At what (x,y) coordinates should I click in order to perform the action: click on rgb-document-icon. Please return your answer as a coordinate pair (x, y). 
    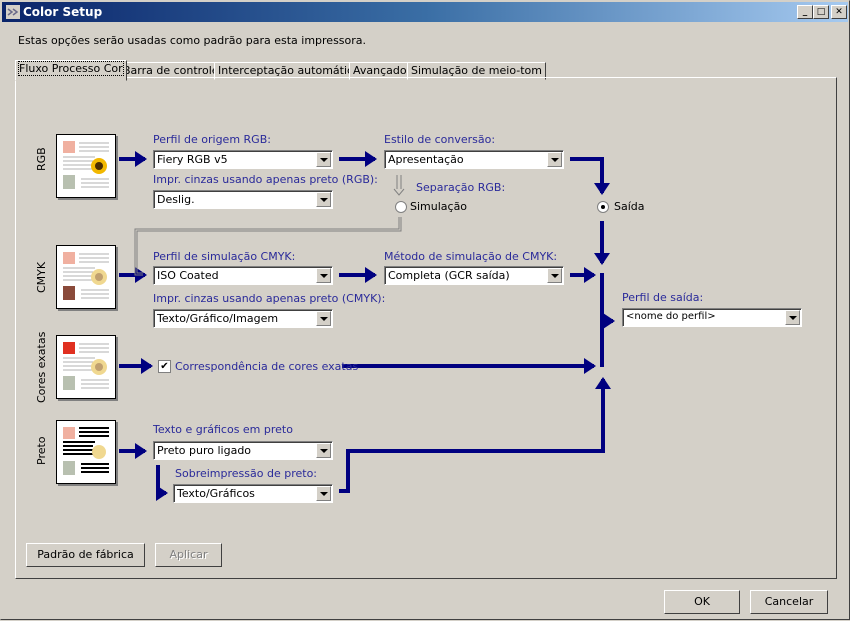
    Looking at the image, I should click on (86, 165).